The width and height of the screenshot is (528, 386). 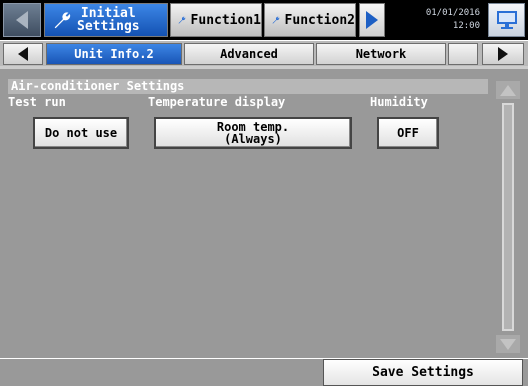 I want to click on section-title: Air-conditioner Settings, so click(x=248, y=86).